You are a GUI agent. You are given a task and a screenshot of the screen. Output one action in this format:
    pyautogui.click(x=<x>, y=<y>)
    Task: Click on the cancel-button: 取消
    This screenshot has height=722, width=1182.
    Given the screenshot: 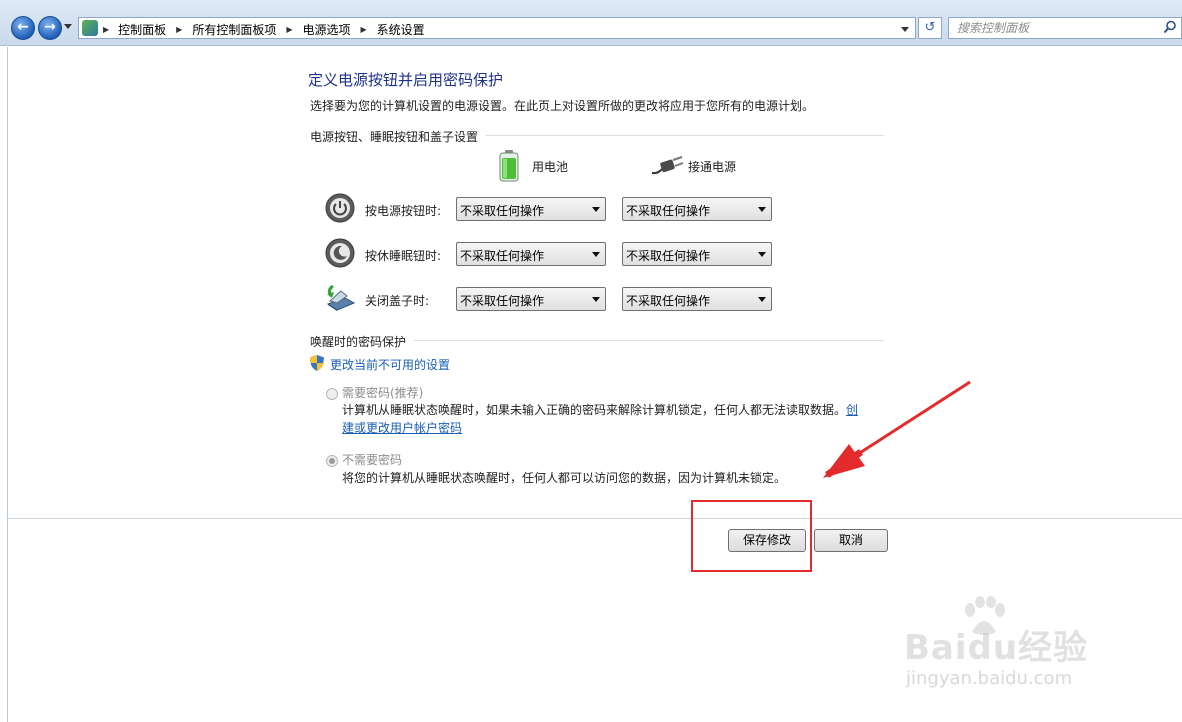 What is the action you would take?
    pyautogui.click(x=851, y=540)
    